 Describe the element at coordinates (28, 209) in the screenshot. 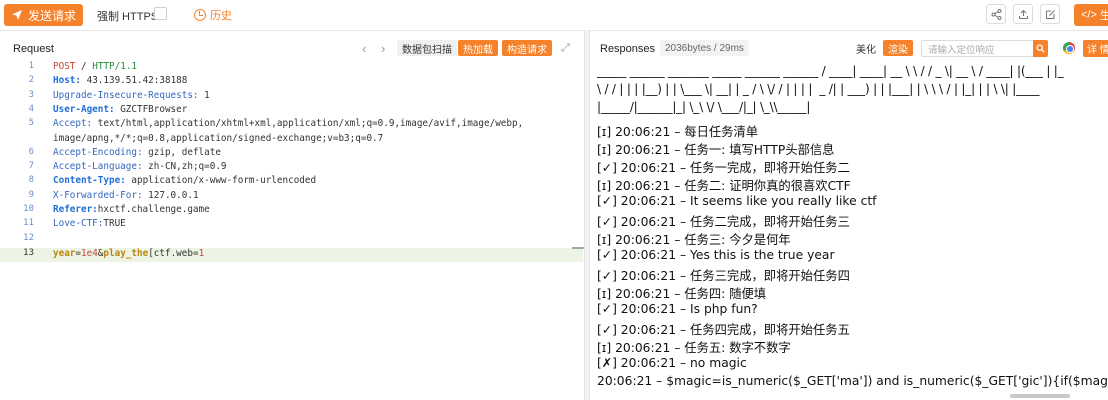

I see `line-number: 10` at that location.